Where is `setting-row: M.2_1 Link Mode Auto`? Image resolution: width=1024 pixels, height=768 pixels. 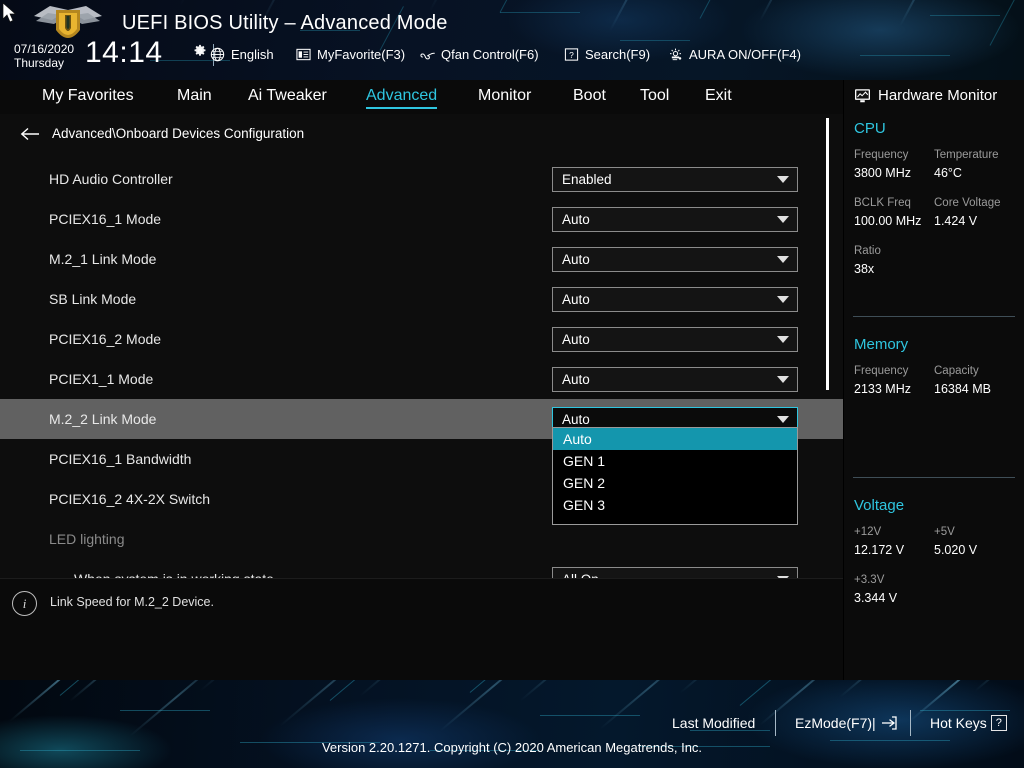 setting-row: M.2_1 Link Mode Auto is located at coordinates (421, 259).